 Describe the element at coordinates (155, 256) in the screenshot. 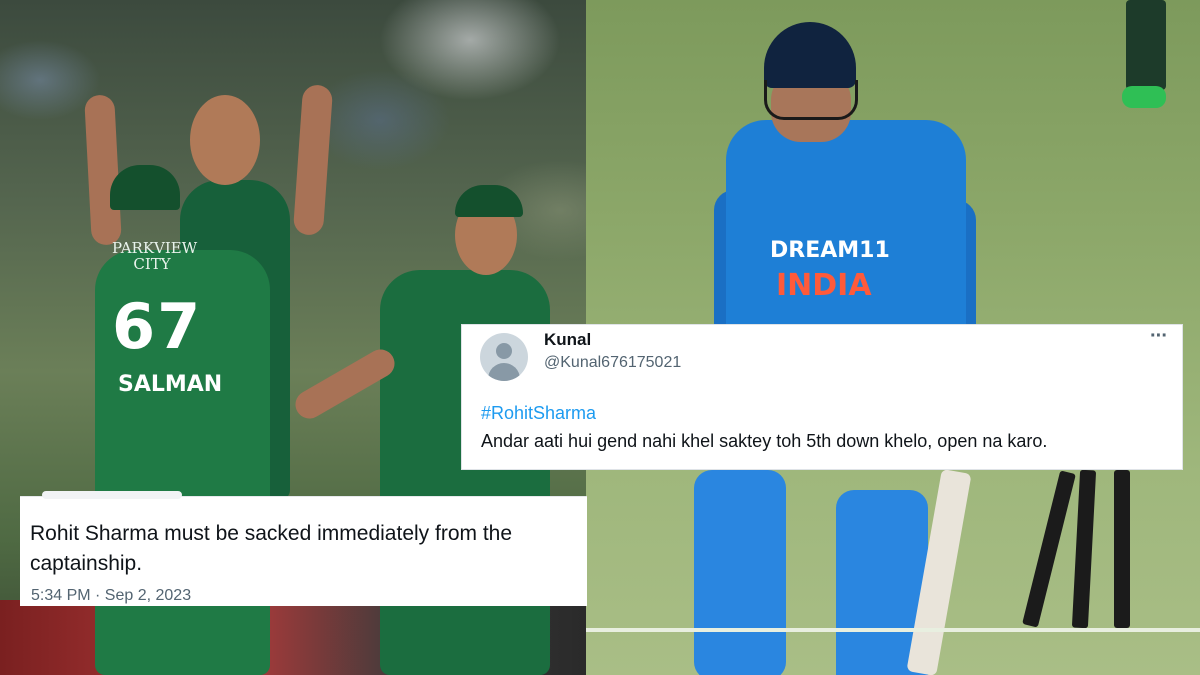

I see `jersey-sponsor: PARKVIEW CITY` at that location.